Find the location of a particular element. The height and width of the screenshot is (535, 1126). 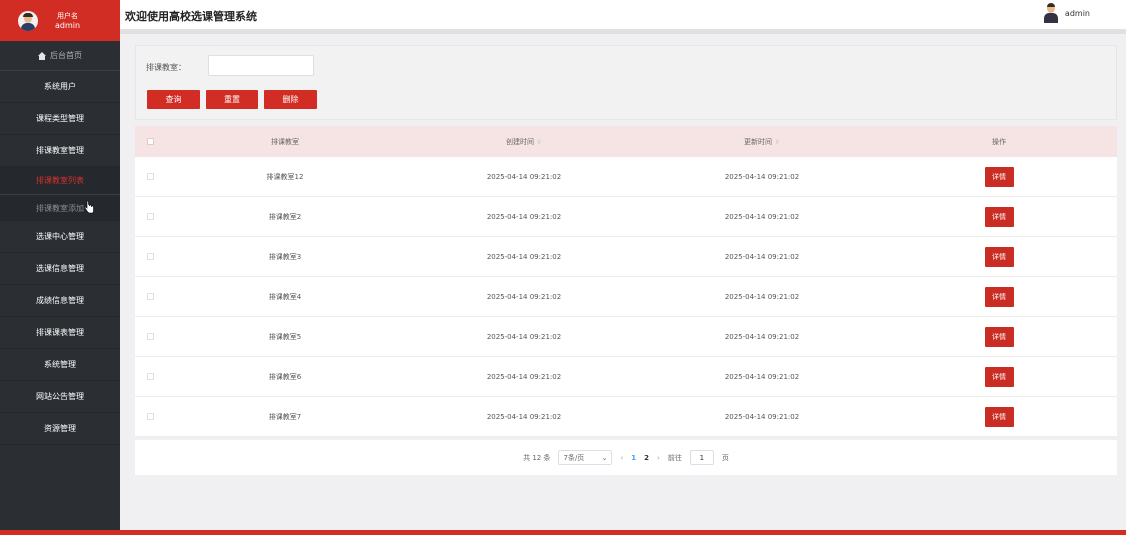

top-user-name: admin is located at coordinates (1077, 13).